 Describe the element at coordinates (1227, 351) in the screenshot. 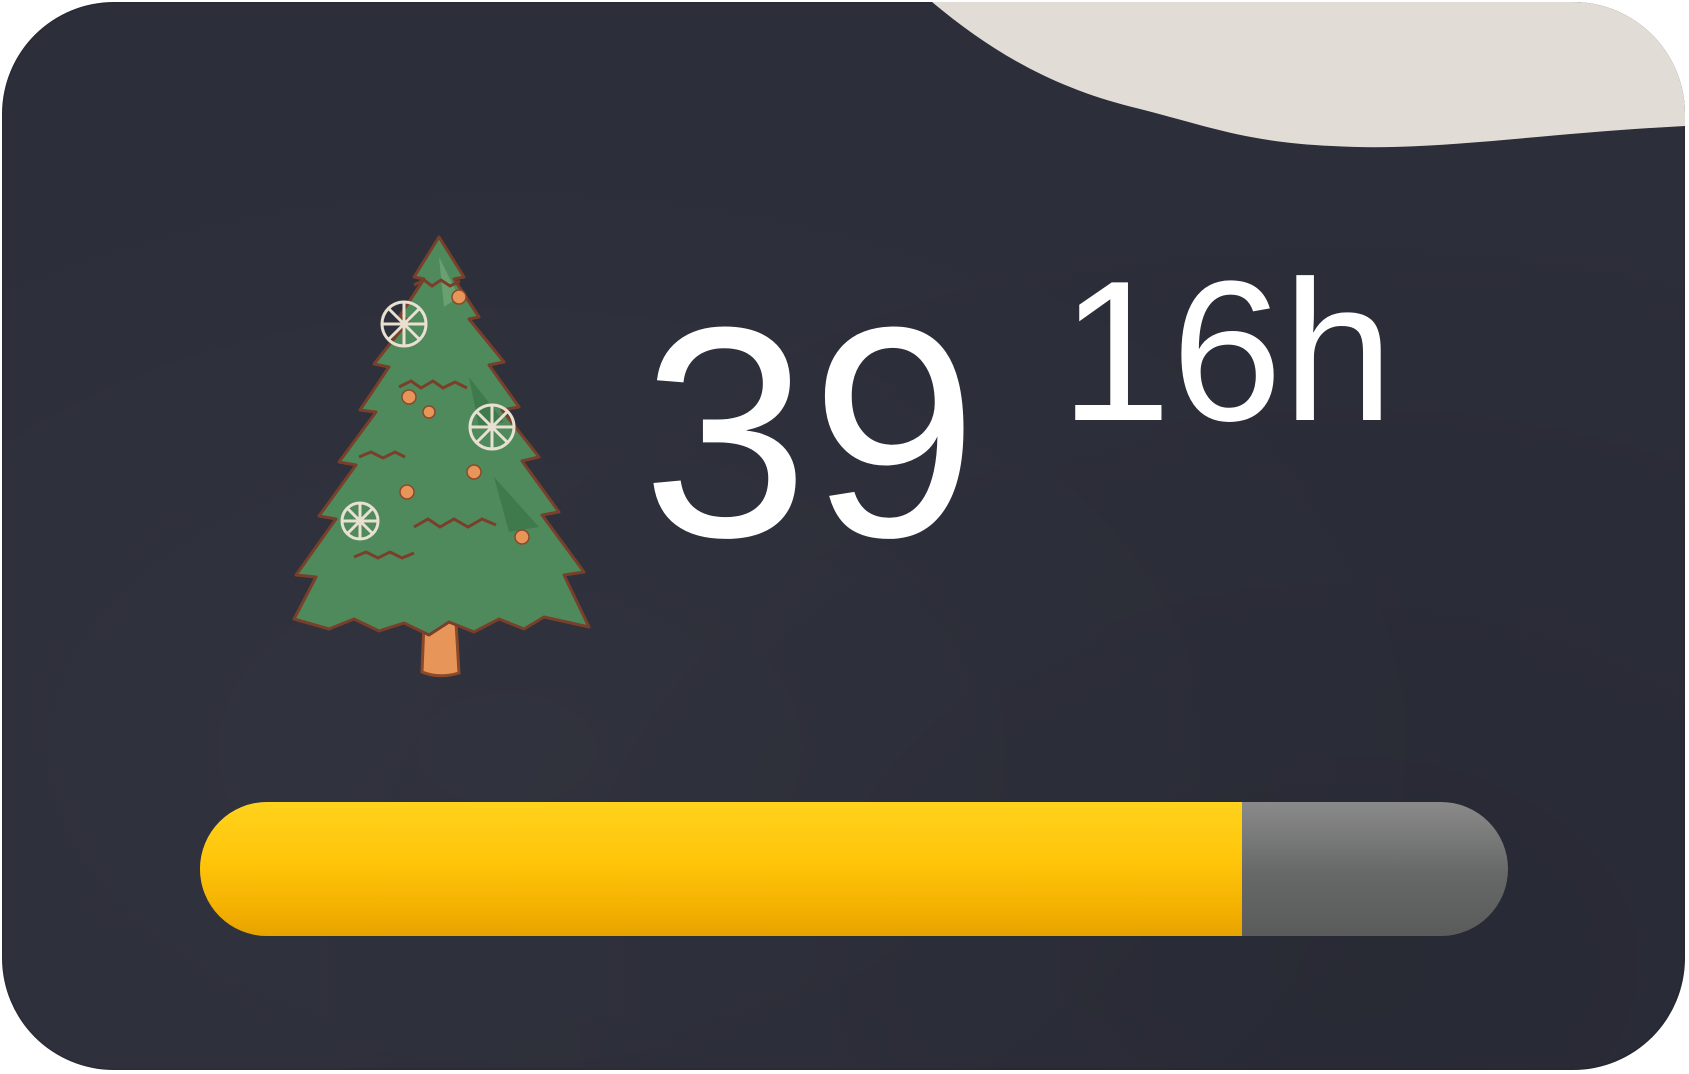

I see `hours-remaining: 16h` at that location.